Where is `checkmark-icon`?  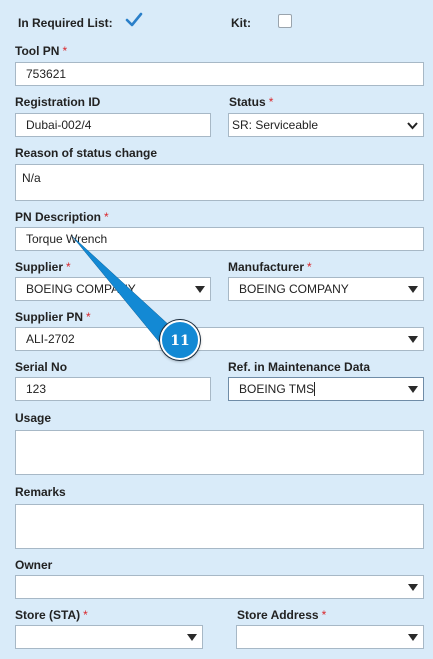 checkmark-icon is located at coordinates (134, 19).